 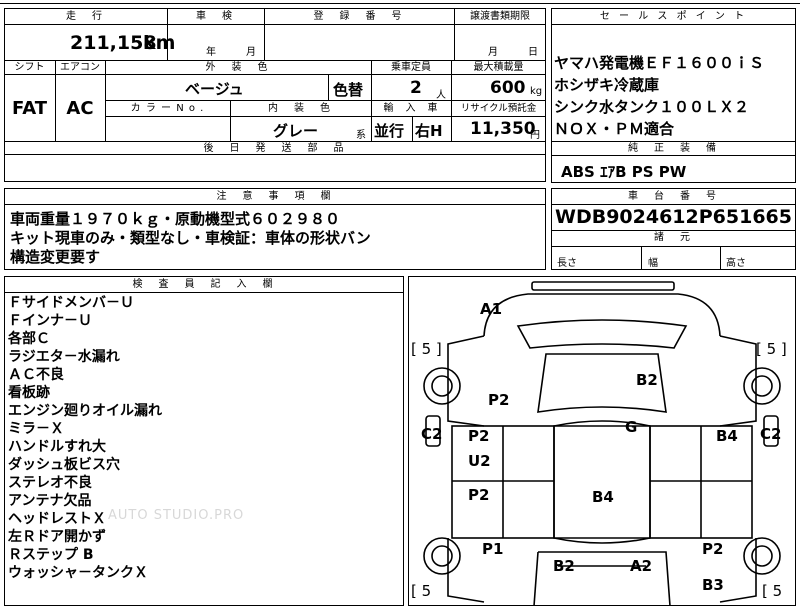 What do you see at coordinates (653, 263) in the screenshot?
I see `dim-width-label: 幅` at bounding box center [653, 263].